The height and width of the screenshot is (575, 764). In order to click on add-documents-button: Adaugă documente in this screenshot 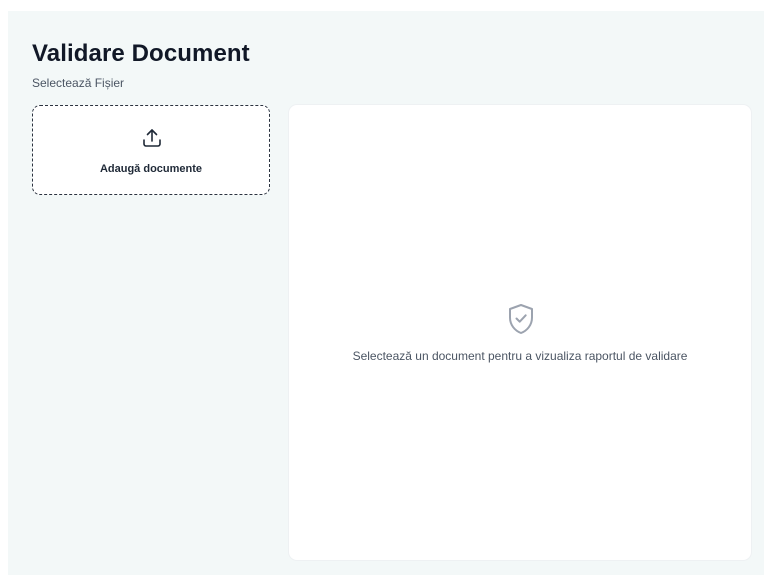, I will do `click(151, 150)`.